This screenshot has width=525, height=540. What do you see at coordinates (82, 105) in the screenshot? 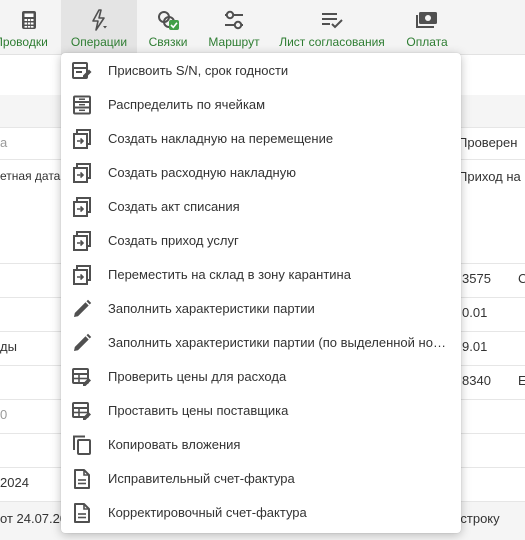
I see `cells-icon` at bounding box center [82, 105].